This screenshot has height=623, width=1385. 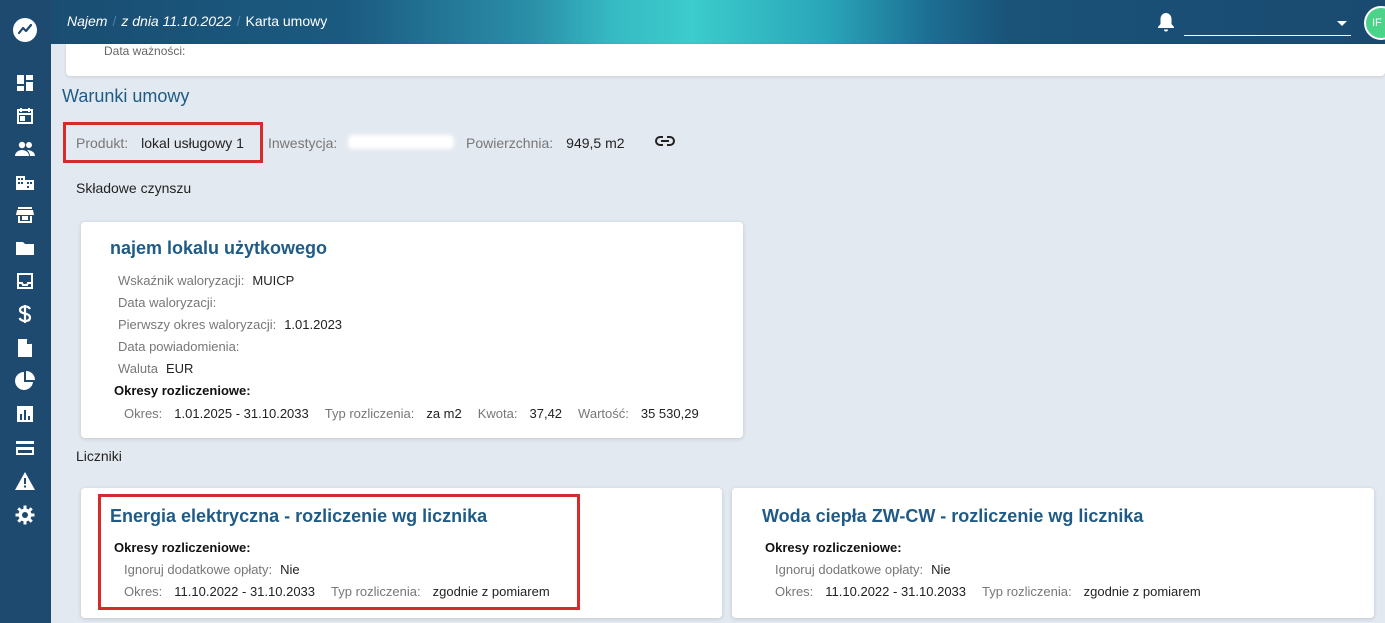 I want to click on calendar-icon, so click(x=25, y=116).